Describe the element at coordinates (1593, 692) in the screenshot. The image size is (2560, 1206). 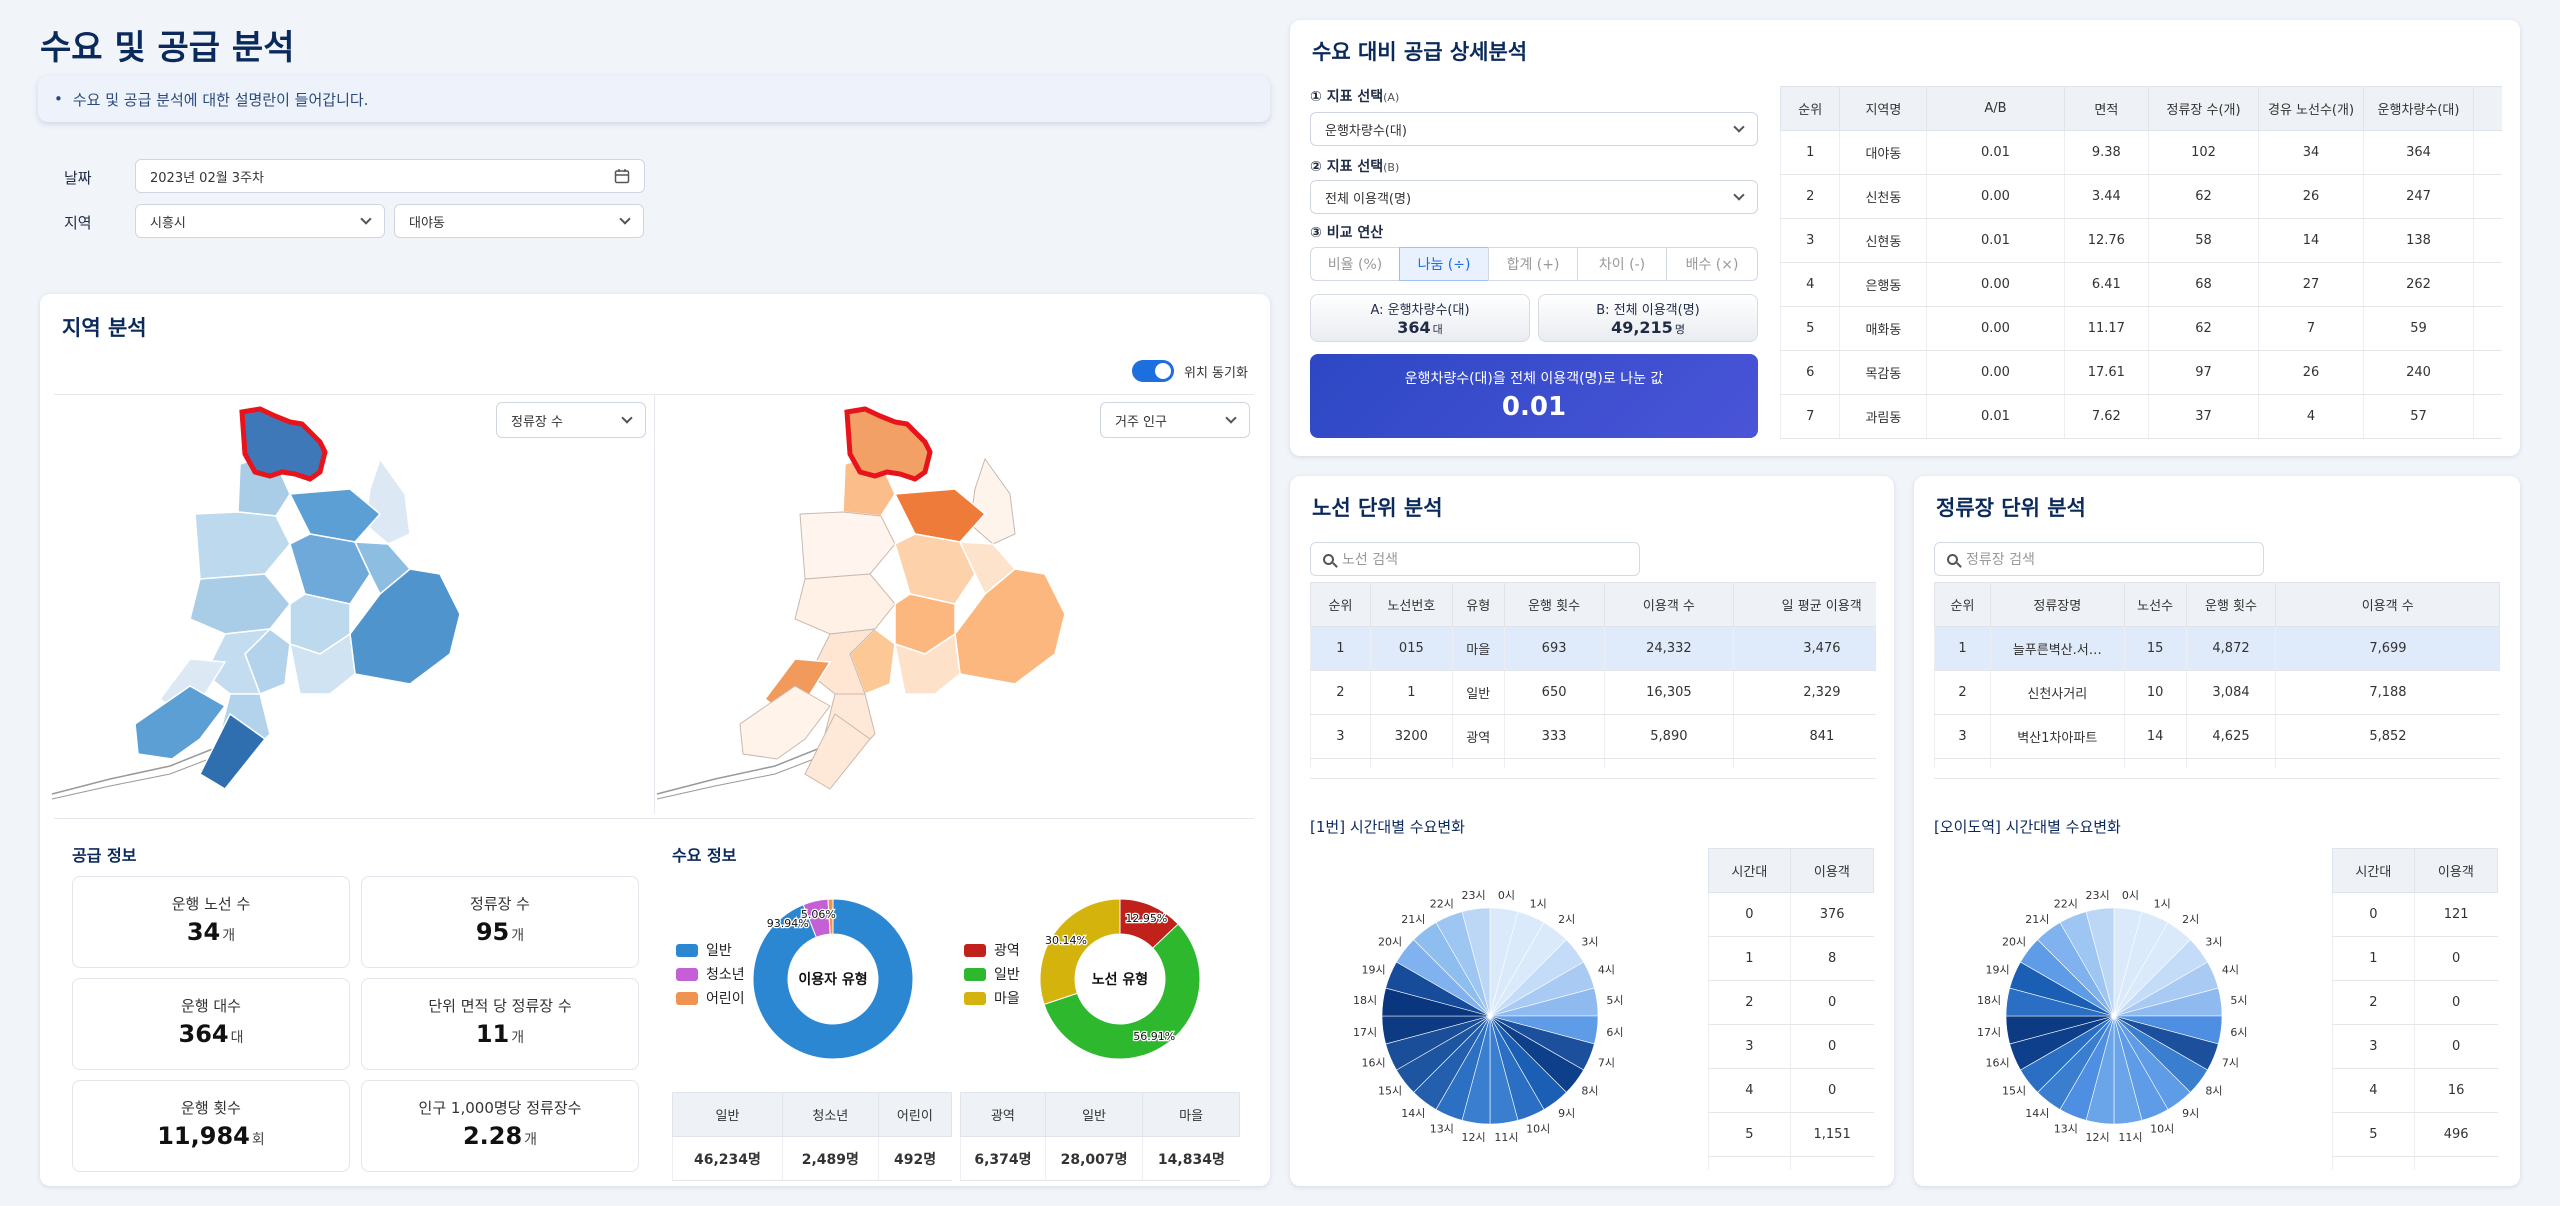
I see `table-row: 2 1 일반 650 16,305 2,329` at that location.